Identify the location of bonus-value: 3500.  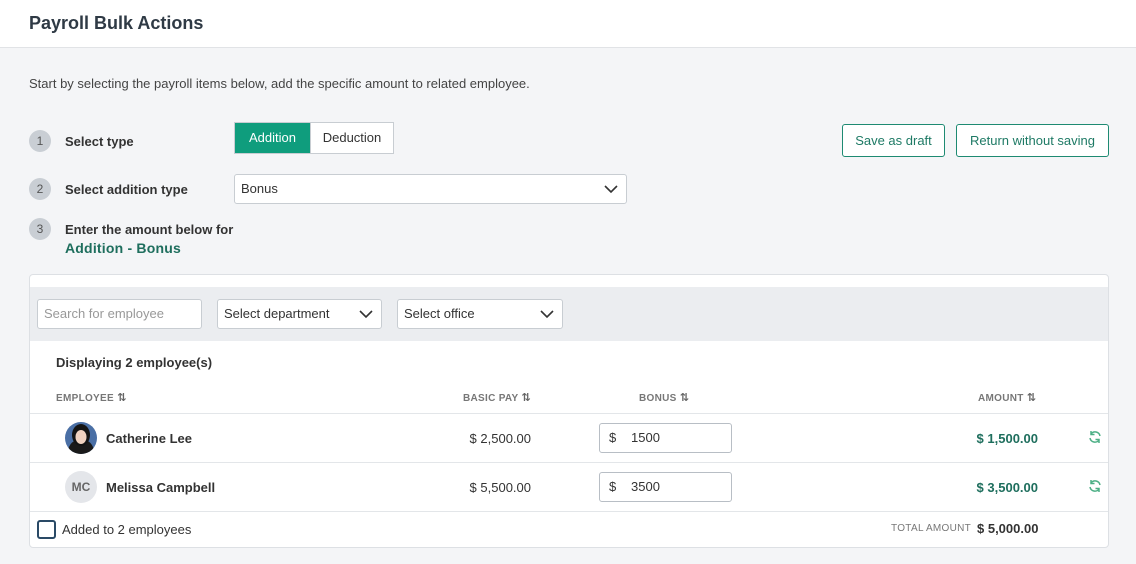
(645, 486).